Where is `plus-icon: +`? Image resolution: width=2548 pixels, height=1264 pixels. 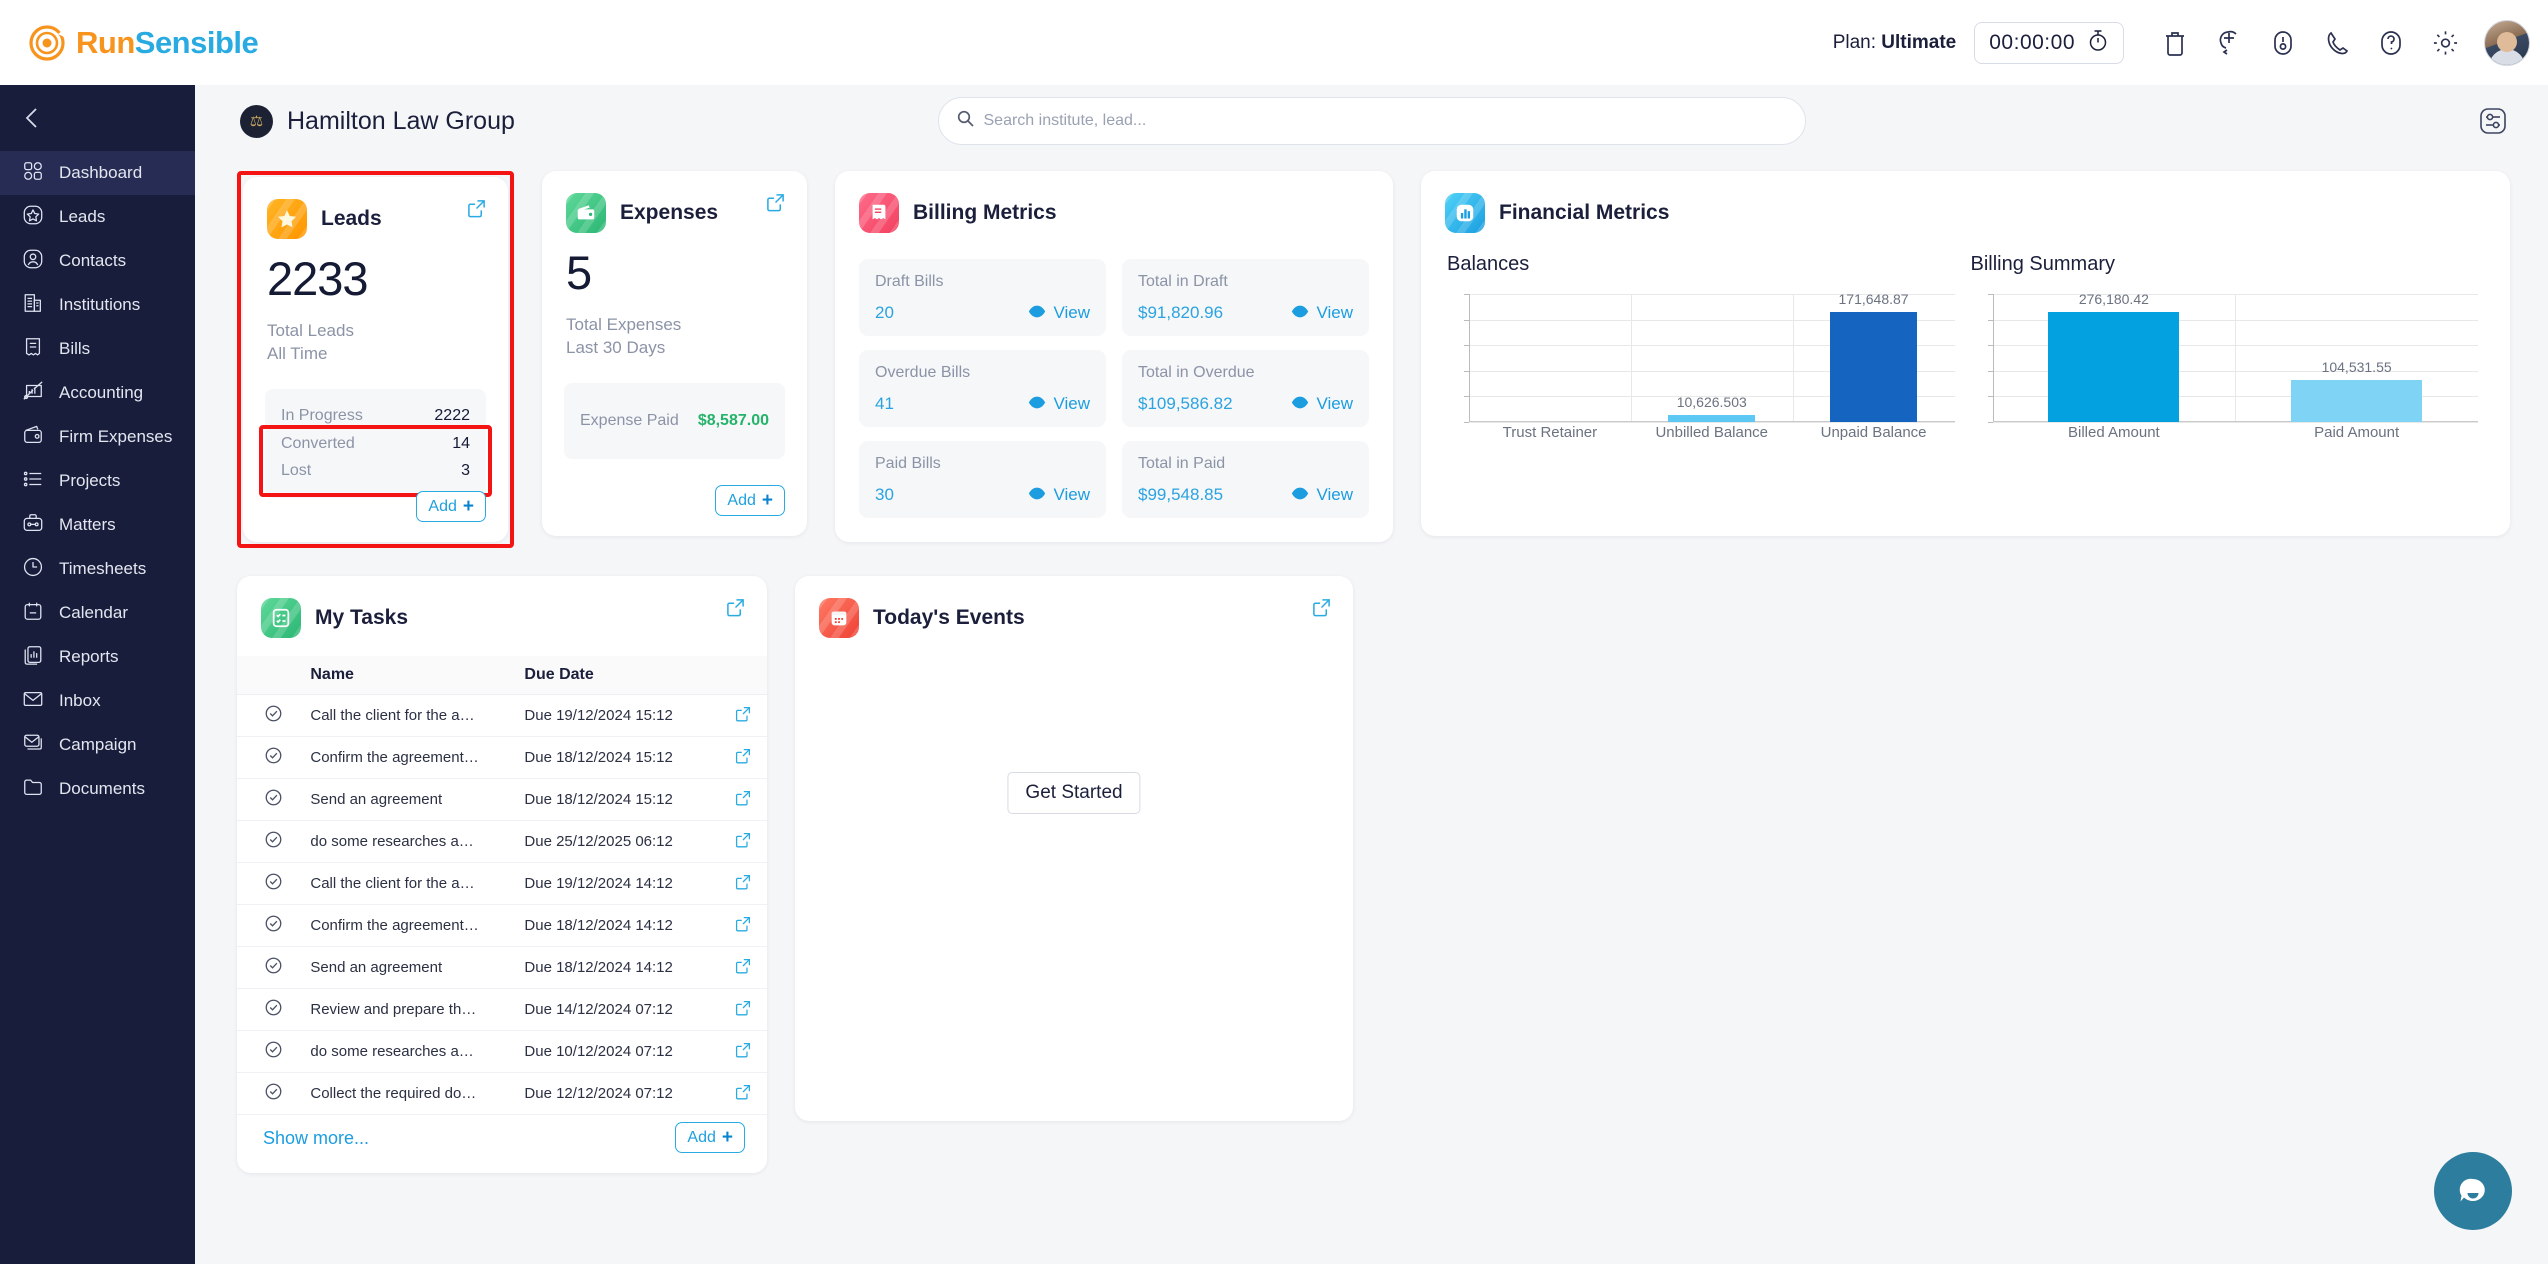 plus-icon: + is located at coordinates (727, 1137).